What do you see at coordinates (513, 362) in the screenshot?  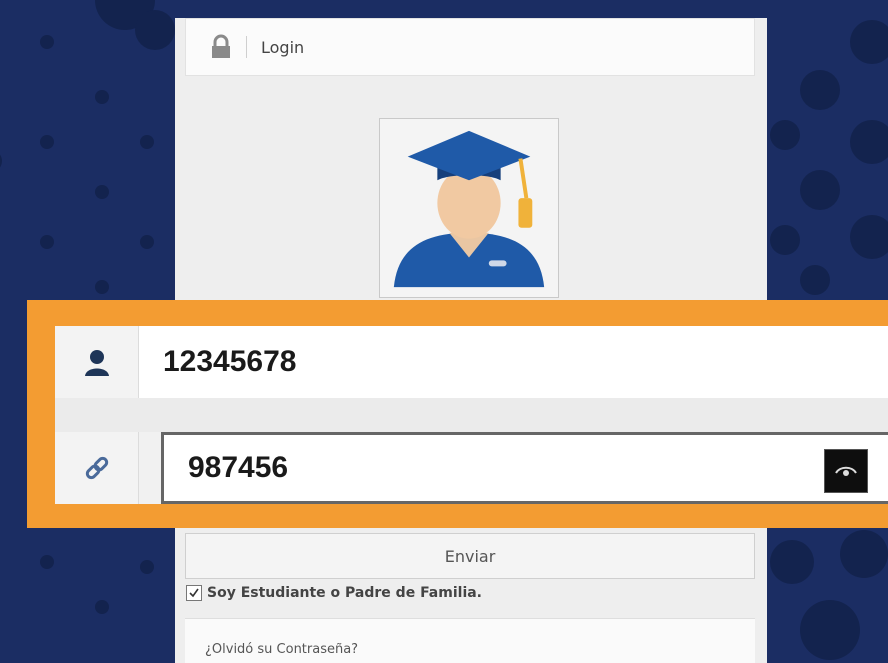 I see `username-input: 12345678` at bounding box center [513, 362].